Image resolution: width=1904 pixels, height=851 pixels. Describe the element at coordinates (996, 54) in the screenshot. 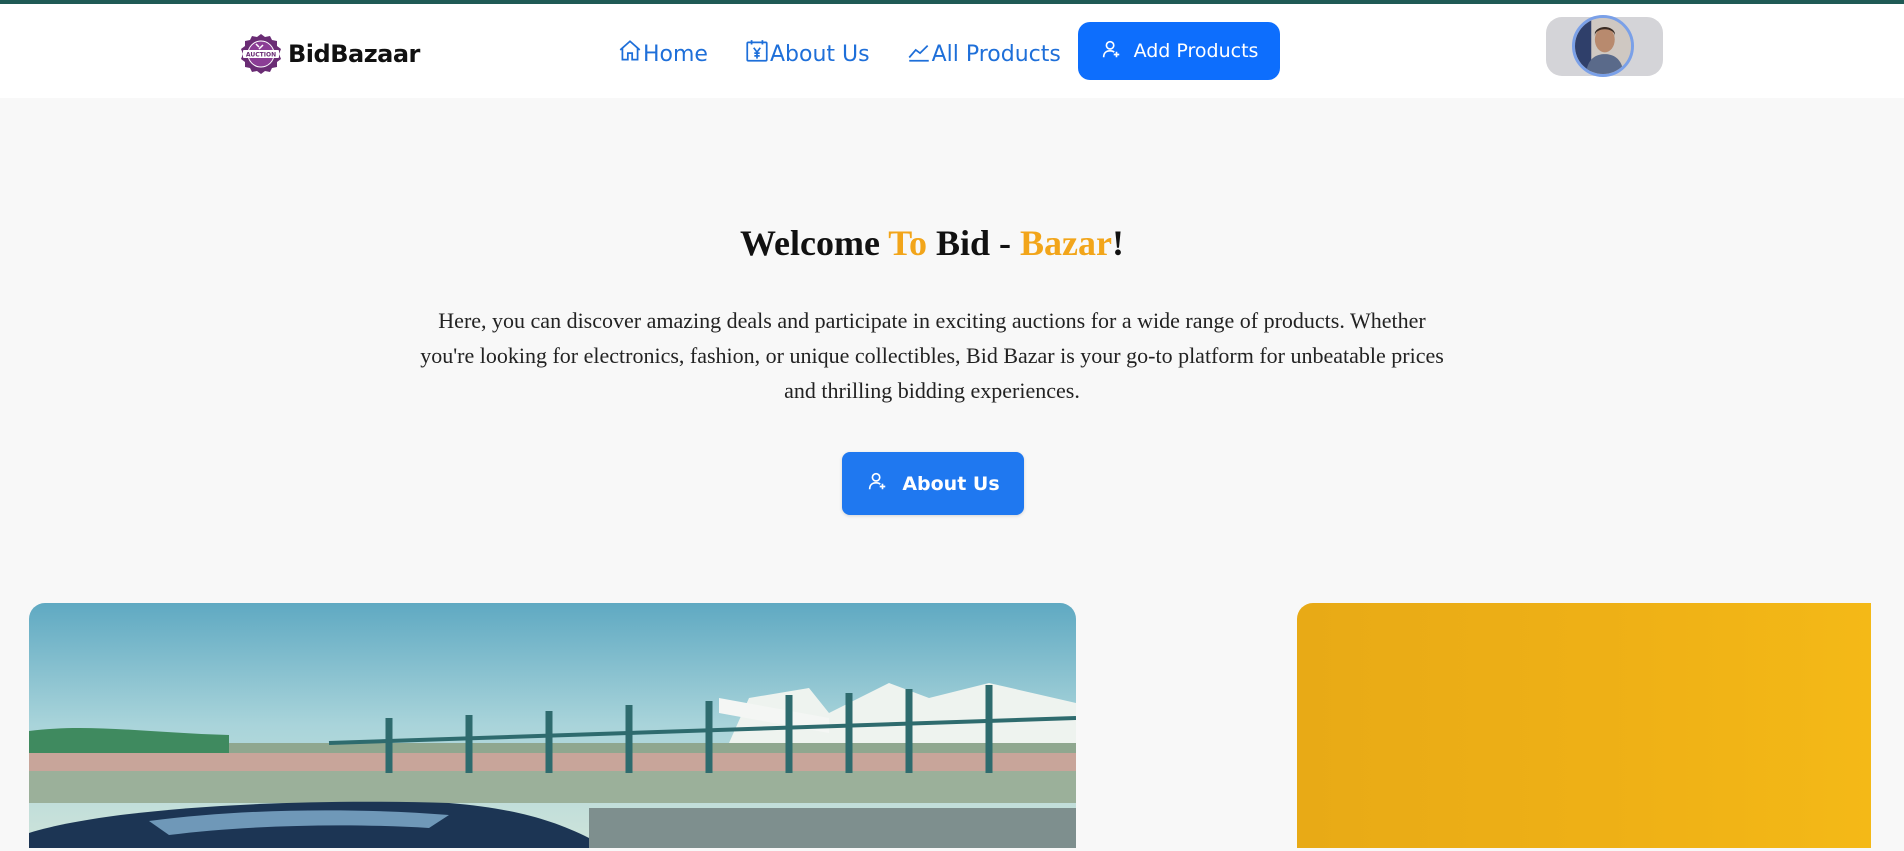

I see `nav-link-label: All Products` at that location.